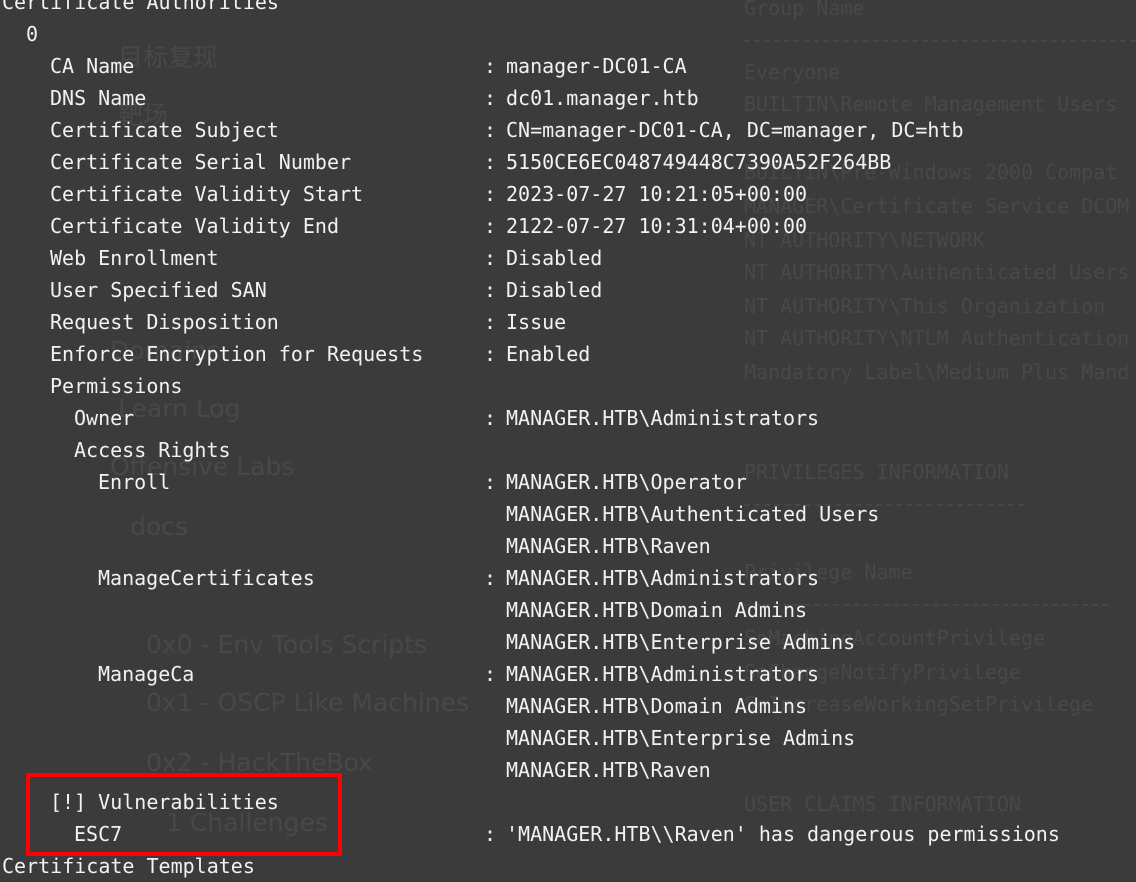 The image size is (1136, 882). I want to click on section-heading: Certificate Authorities, so click(568, 9).